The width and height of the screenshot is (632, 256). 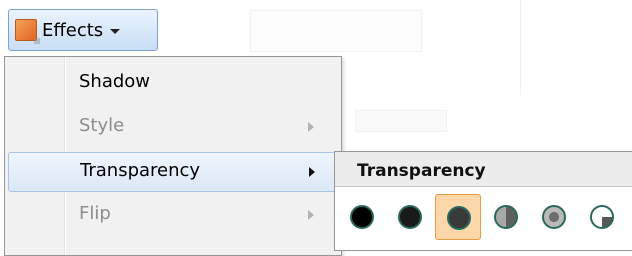 What do you see at coordinates (520, 47) in the screenshot?
I see `background-divider` at bounding box center [520, 47].